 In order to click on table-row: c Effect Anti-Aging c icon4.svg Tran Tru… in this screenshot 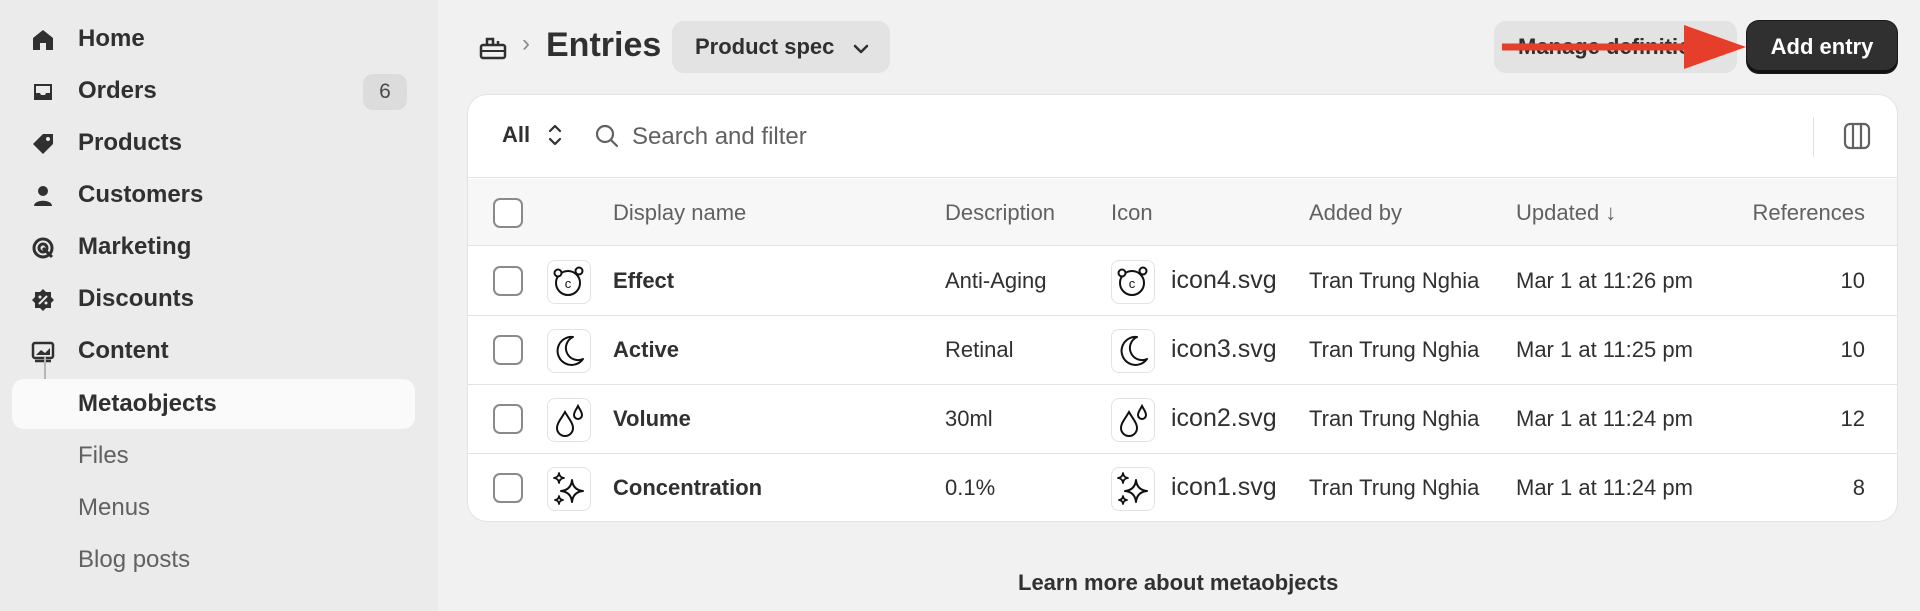, I will do `click(1182, 281)`.